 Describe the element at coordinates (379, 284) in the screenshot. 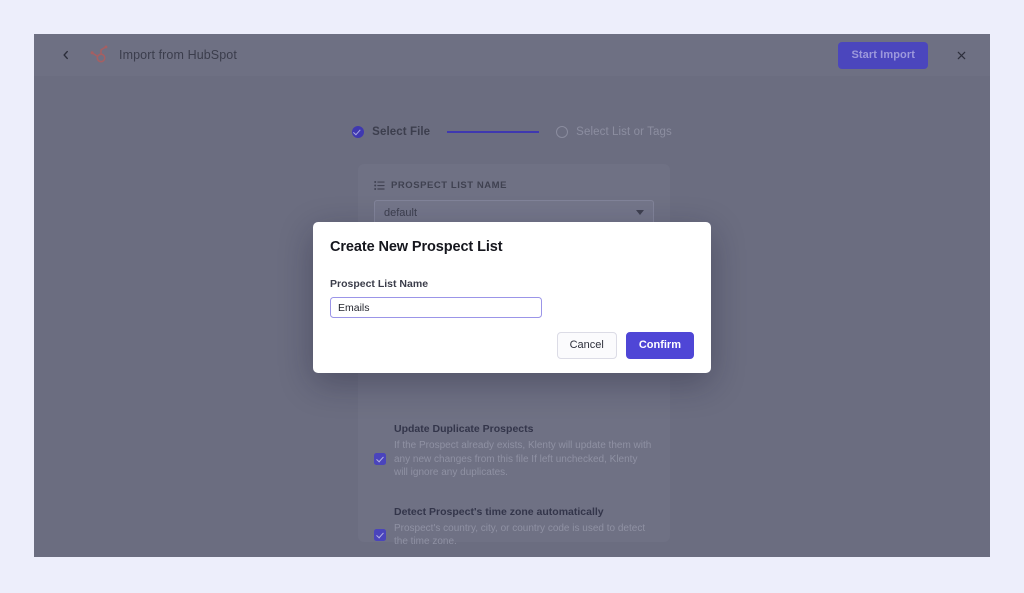

I see `prospect-list-name-field-label: Prospect List Name` at that location.